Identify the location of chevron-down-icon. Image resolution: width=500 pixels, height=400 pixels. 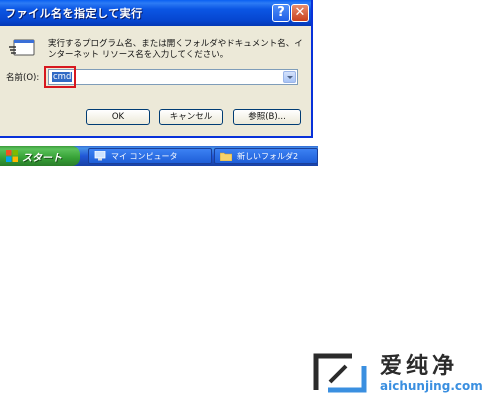
(289, 77).